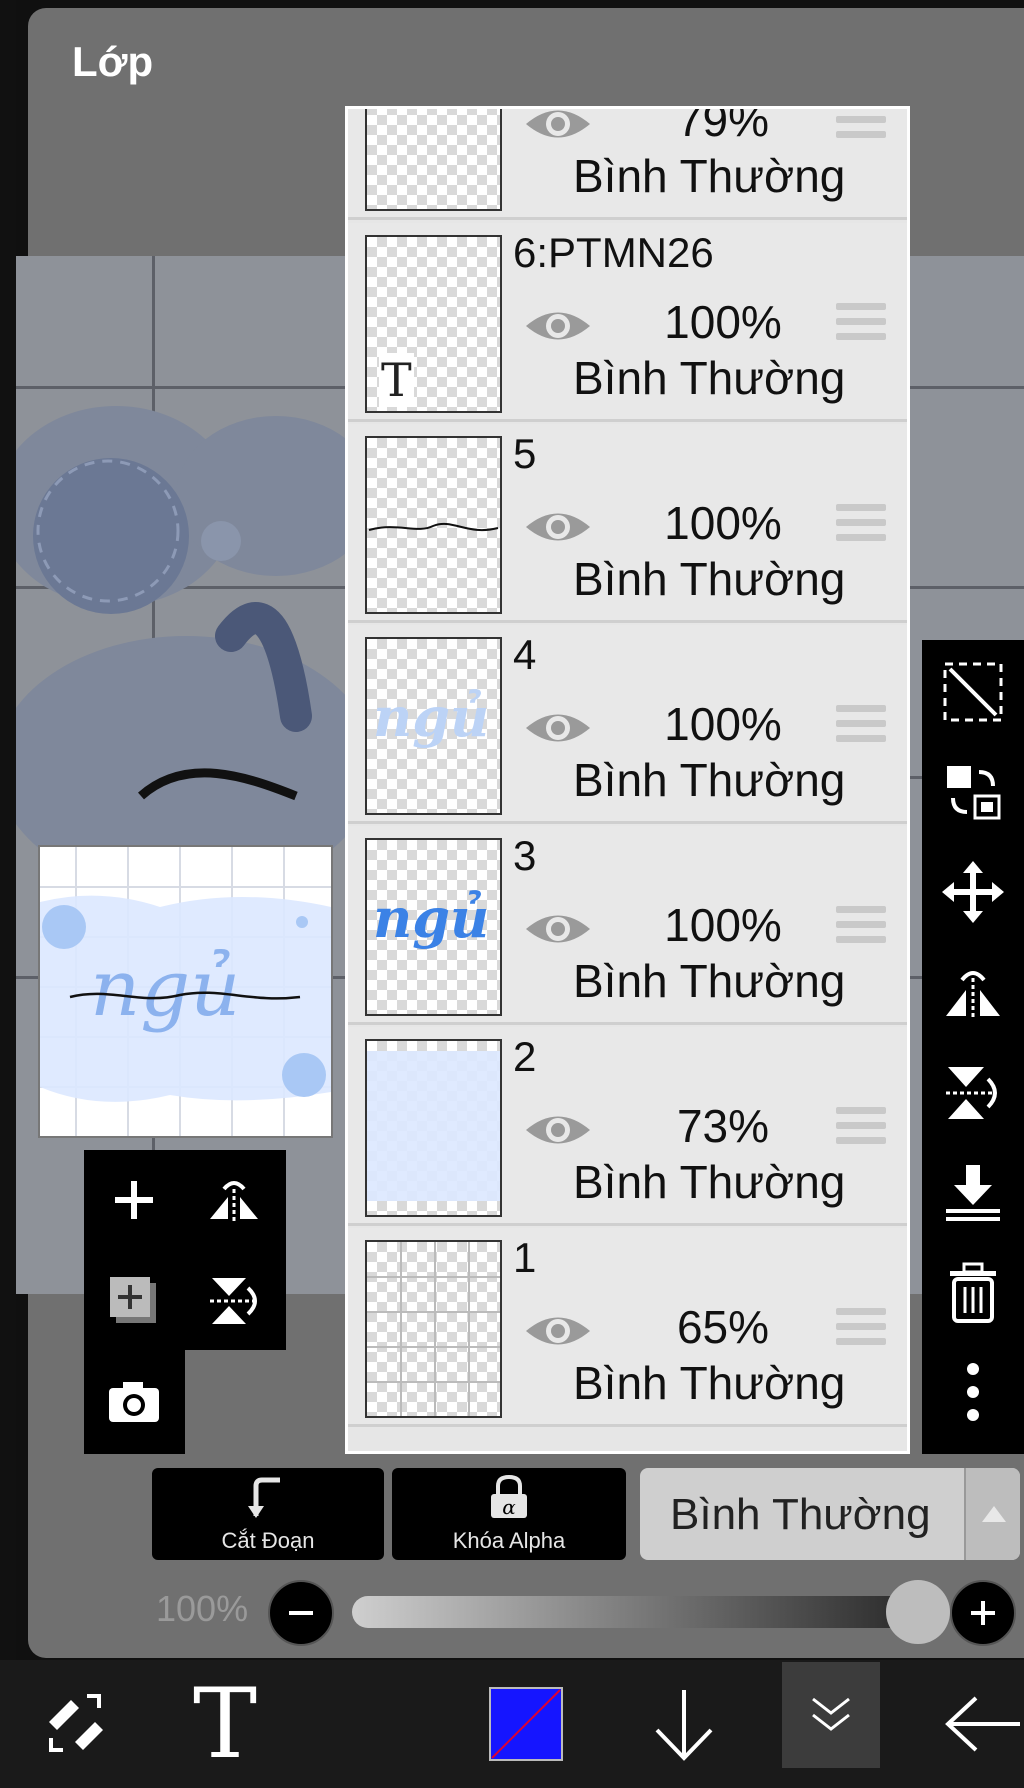  What do you see at coordinates (723, 925) in the screenshot?
I see `layer-opacity: 100%` at bounding box center [723, 925].